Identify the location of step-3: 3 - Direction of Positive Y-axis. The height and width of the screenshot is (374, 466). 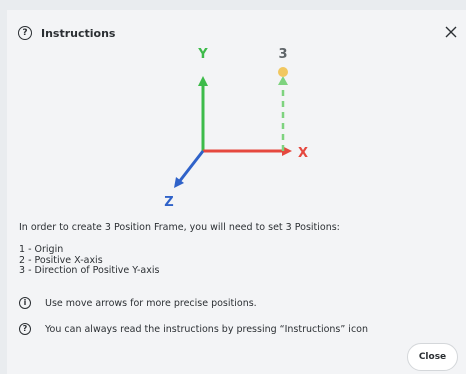
(89, 270).